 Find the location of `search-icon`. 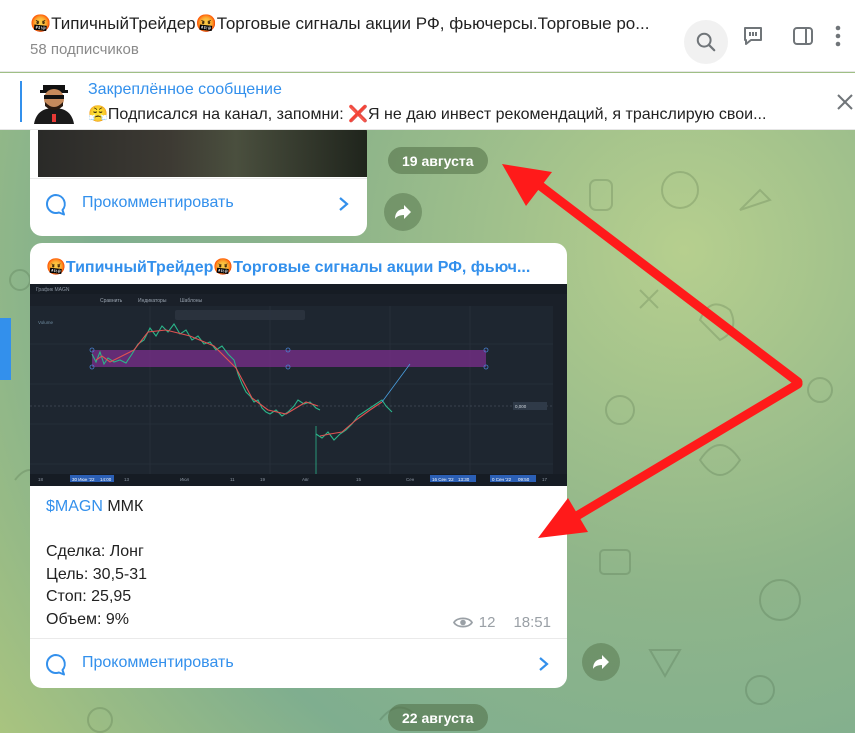

search-icon is located at coordinates (706, 42).